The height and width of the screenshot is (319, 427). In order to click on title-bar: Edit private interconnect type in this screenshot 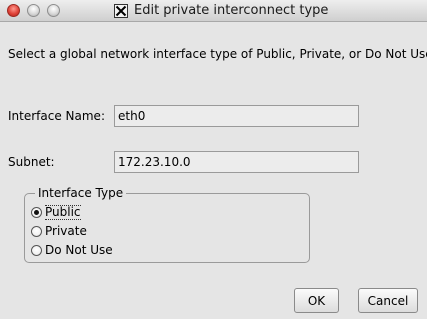, I will do `click(213, 11)`.